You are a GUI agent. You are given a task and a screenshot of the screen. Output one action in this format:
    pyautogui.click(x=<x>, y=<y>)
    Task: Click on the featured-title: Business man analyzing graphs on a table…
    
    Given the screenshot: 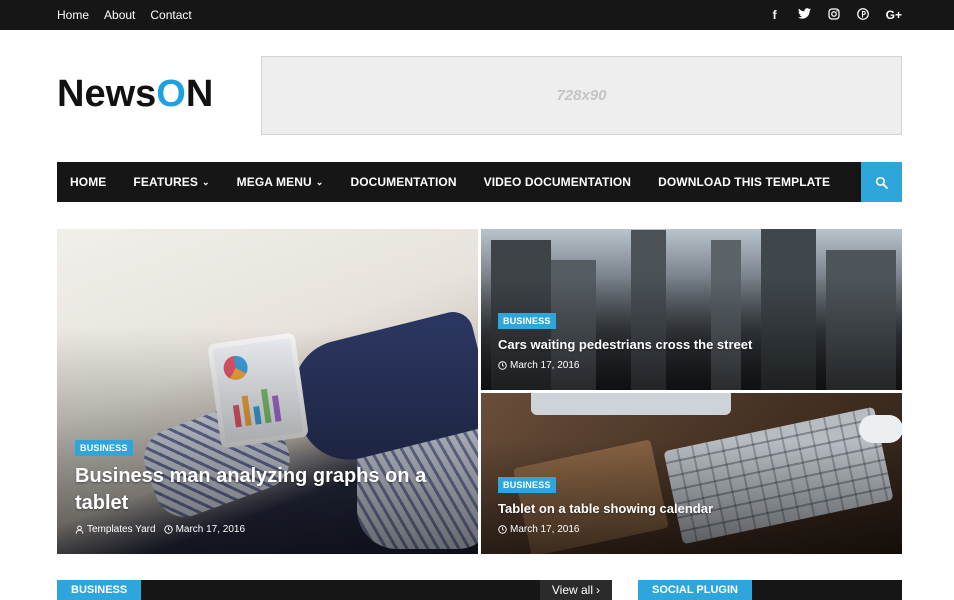 What is the action you would take?
    pyautogui.click(x=255, y=490)
    